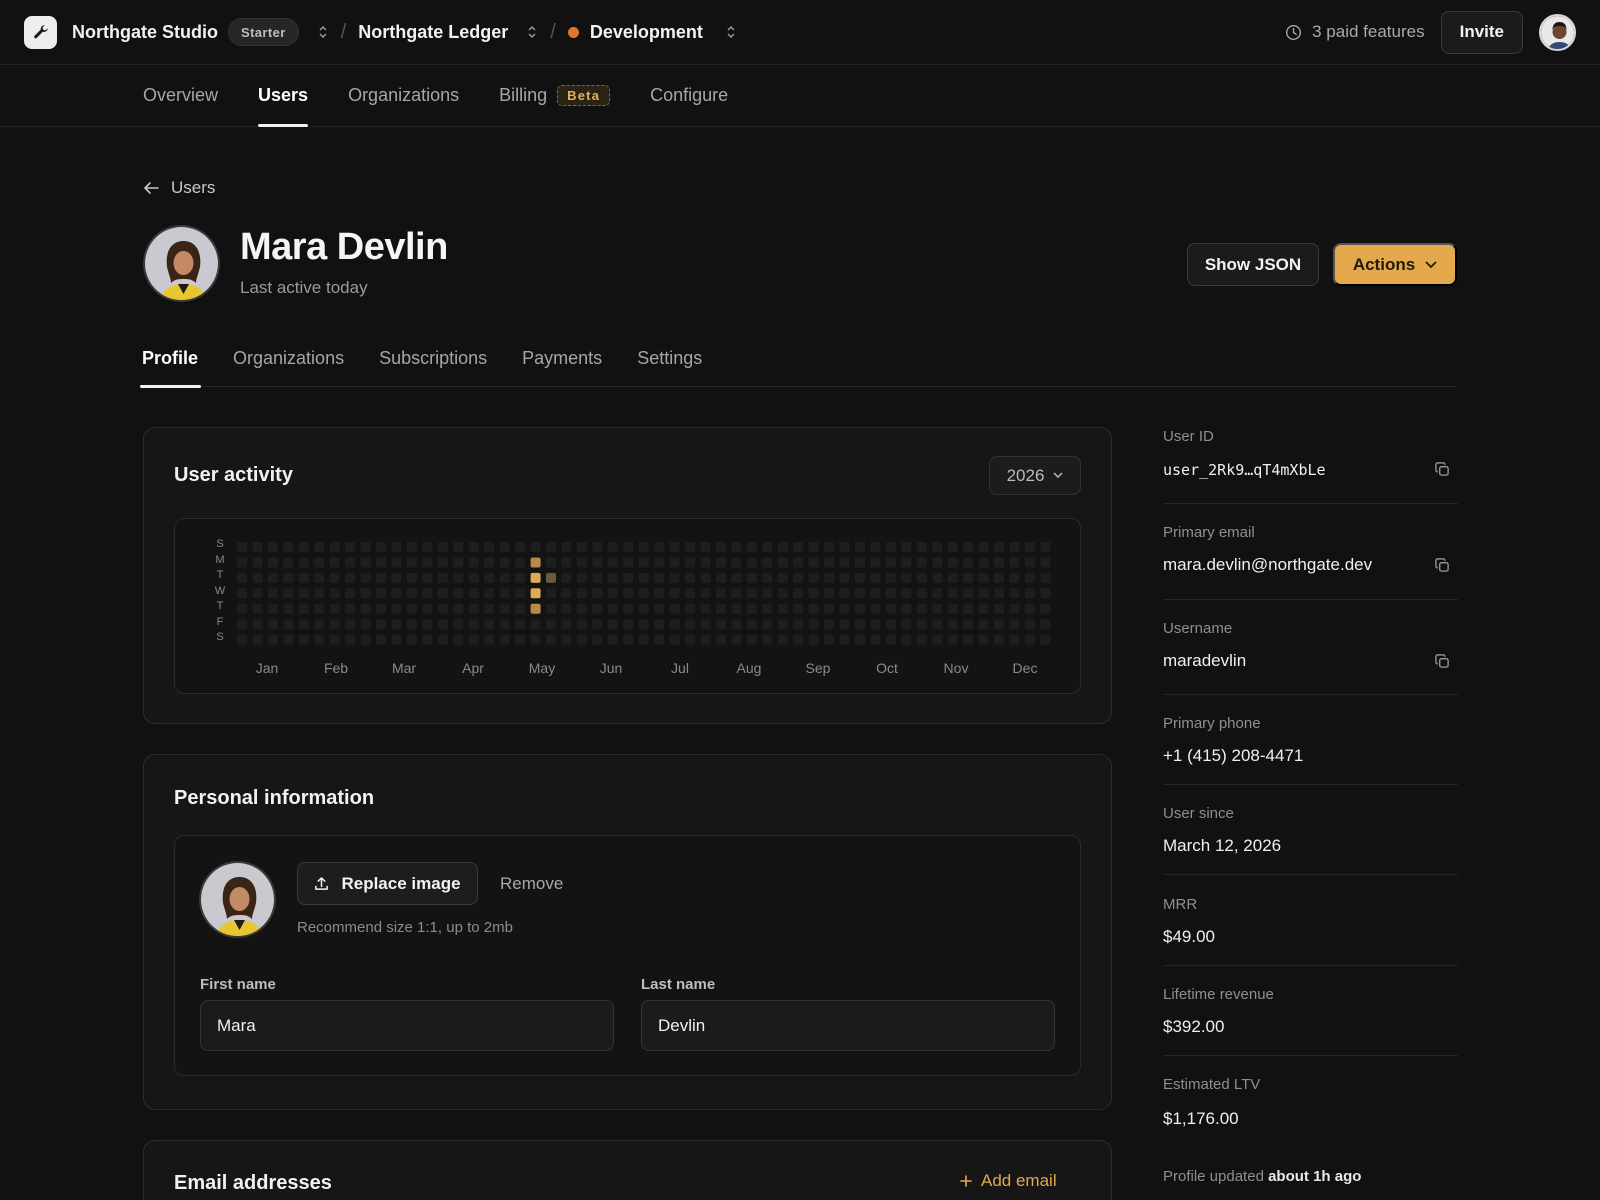 The width and height of the screenshot is (1600, 1200). What do you see at coordinates (180, 95) in the screenshot?
I see `nav-overview: Overview` at bounding box center [180, 95].